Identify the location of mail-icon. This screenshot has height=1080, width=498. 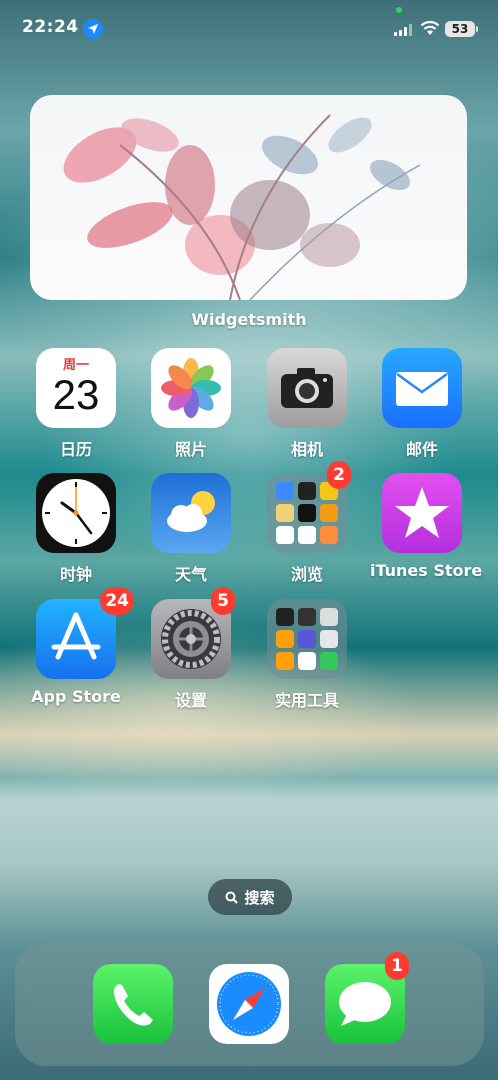
(422, 388).